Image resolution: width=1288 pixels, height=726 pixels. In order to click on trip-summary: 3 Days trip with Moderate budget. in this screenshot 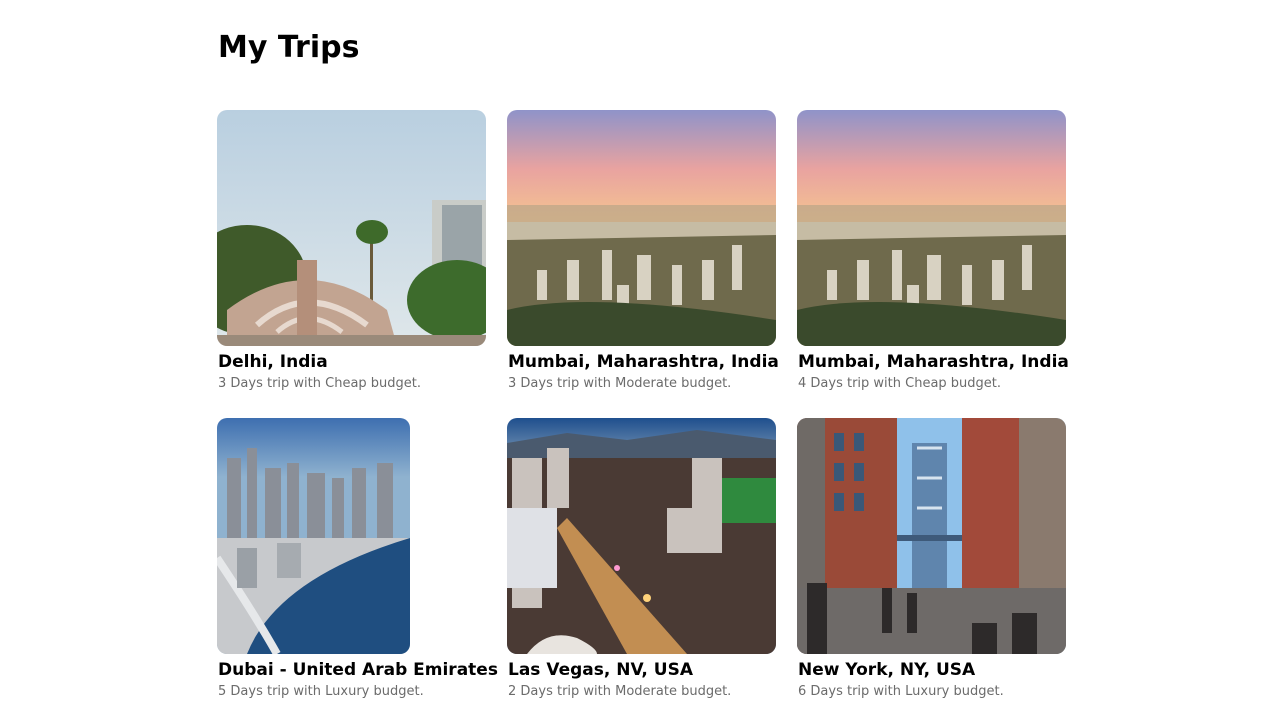, I will do `click(620, 383)`.